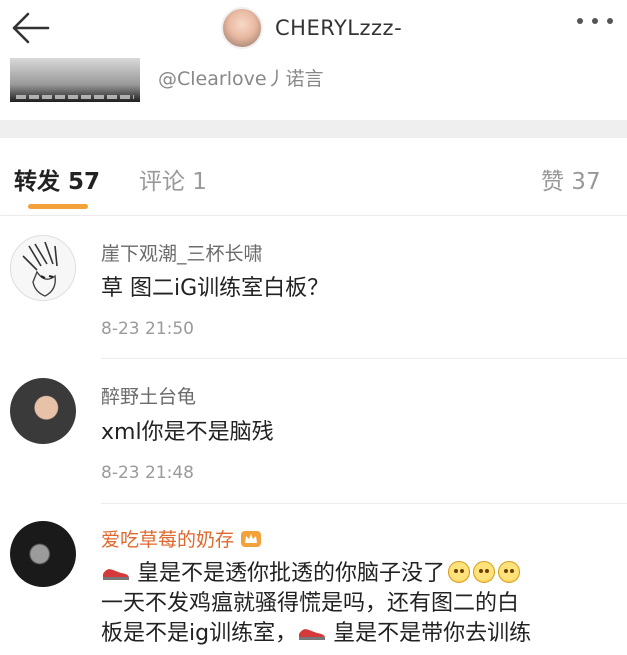  Describe the element at coordinates (57, 179) in the screenshot. I see `tab-reposts: 转发 57` at that location.